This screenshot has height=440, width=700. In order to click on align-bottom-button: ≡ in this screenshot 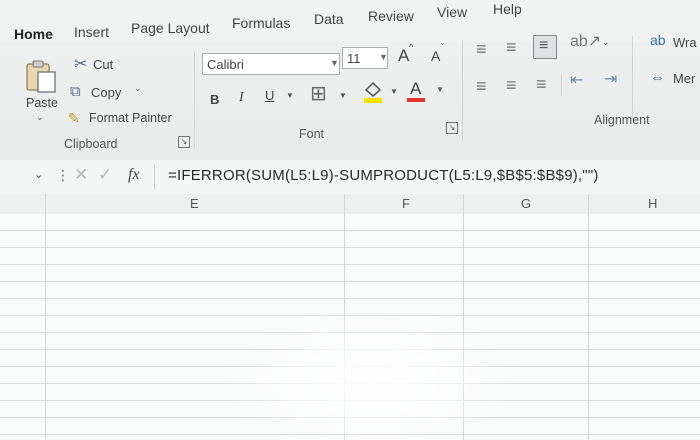, I will do `click(545, 47)`.